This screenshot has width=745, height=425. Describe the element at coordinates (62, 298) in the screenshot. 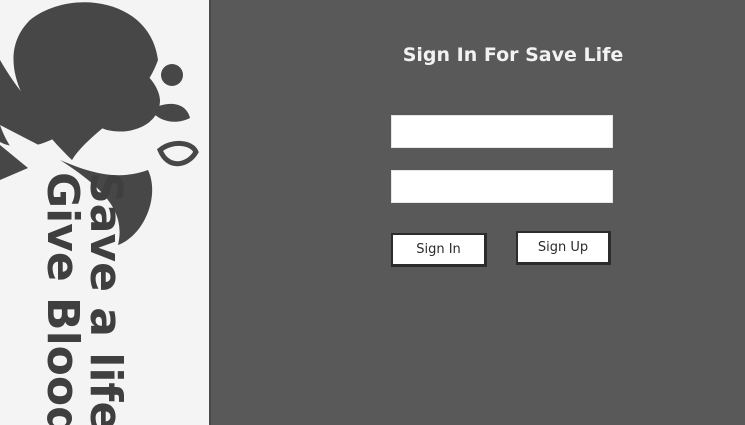

I see `tagline-give-blood: Give Blood` at that location.